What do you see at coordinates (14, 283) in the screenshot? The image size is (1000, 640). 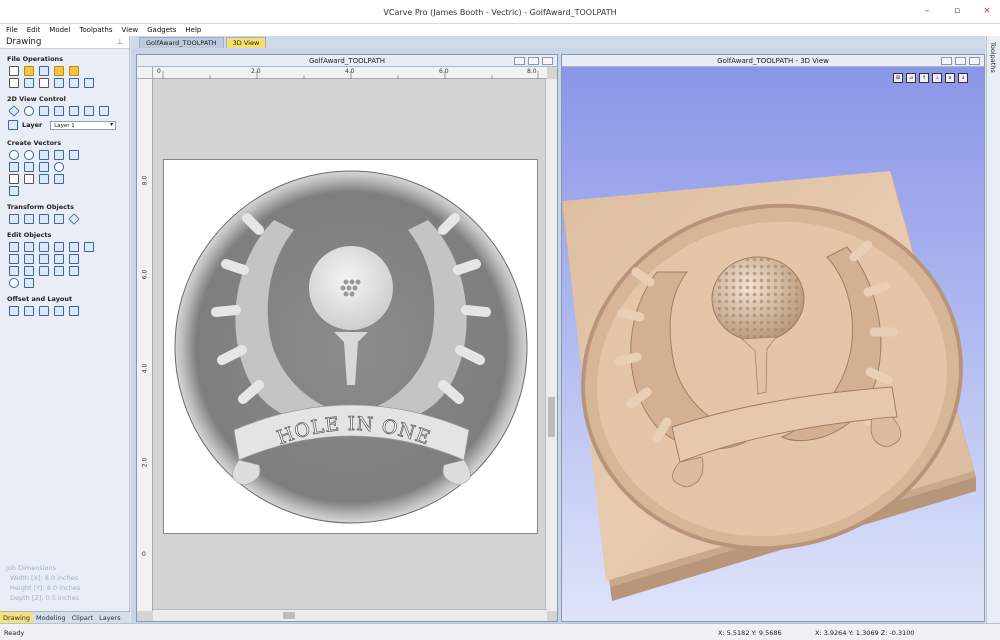 I see `offset-icon` at bounding box center [14, 283].